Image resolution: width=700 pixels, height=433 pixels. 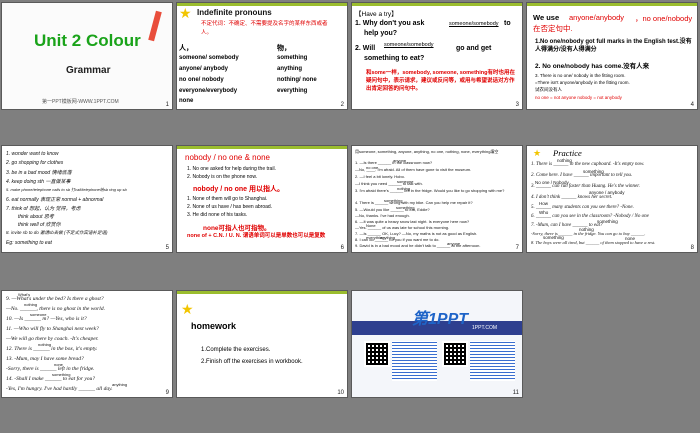 What do you see at coordinates (186, 101) in the screenshot?
I see `slide2-row-5a: none` at bounding box center [186, 101].